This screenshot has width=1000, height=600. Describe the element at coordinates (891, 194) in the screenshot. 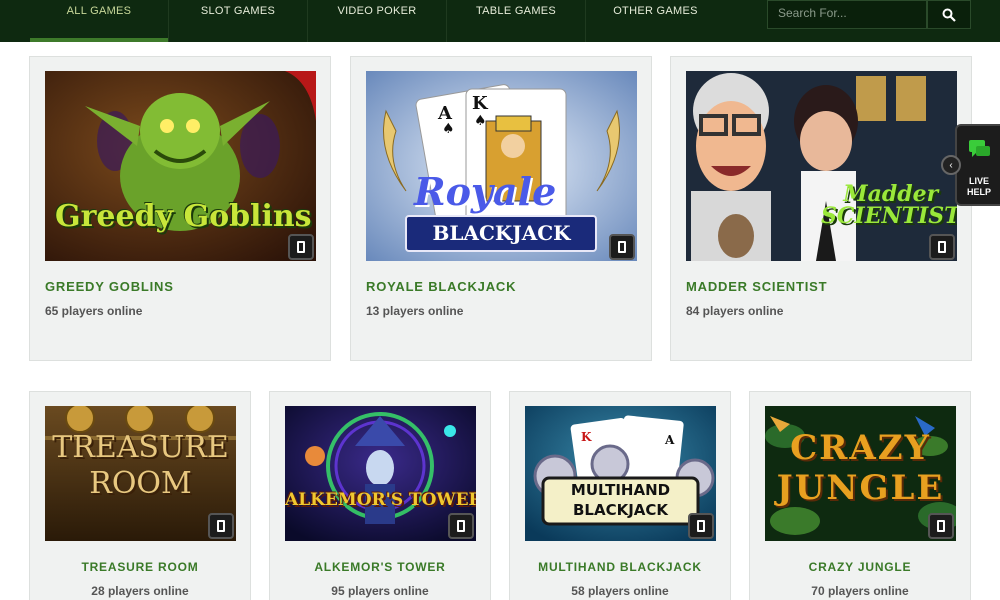

I see `game-art-logo-line1: Madder` at that location.